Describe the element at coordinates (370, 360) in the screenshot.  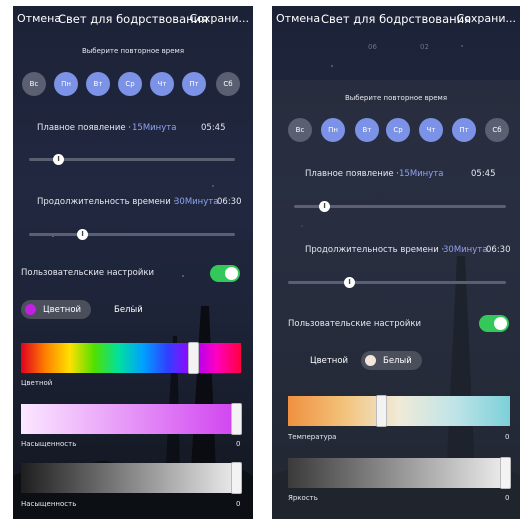
I see `white-mode-dot-icon` at that location.